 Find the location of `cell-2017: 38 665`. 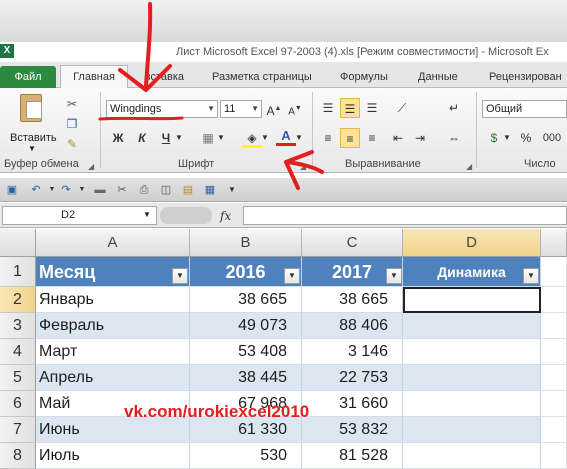

cell-2017: 38 665 is located at coordinates (352, 300).